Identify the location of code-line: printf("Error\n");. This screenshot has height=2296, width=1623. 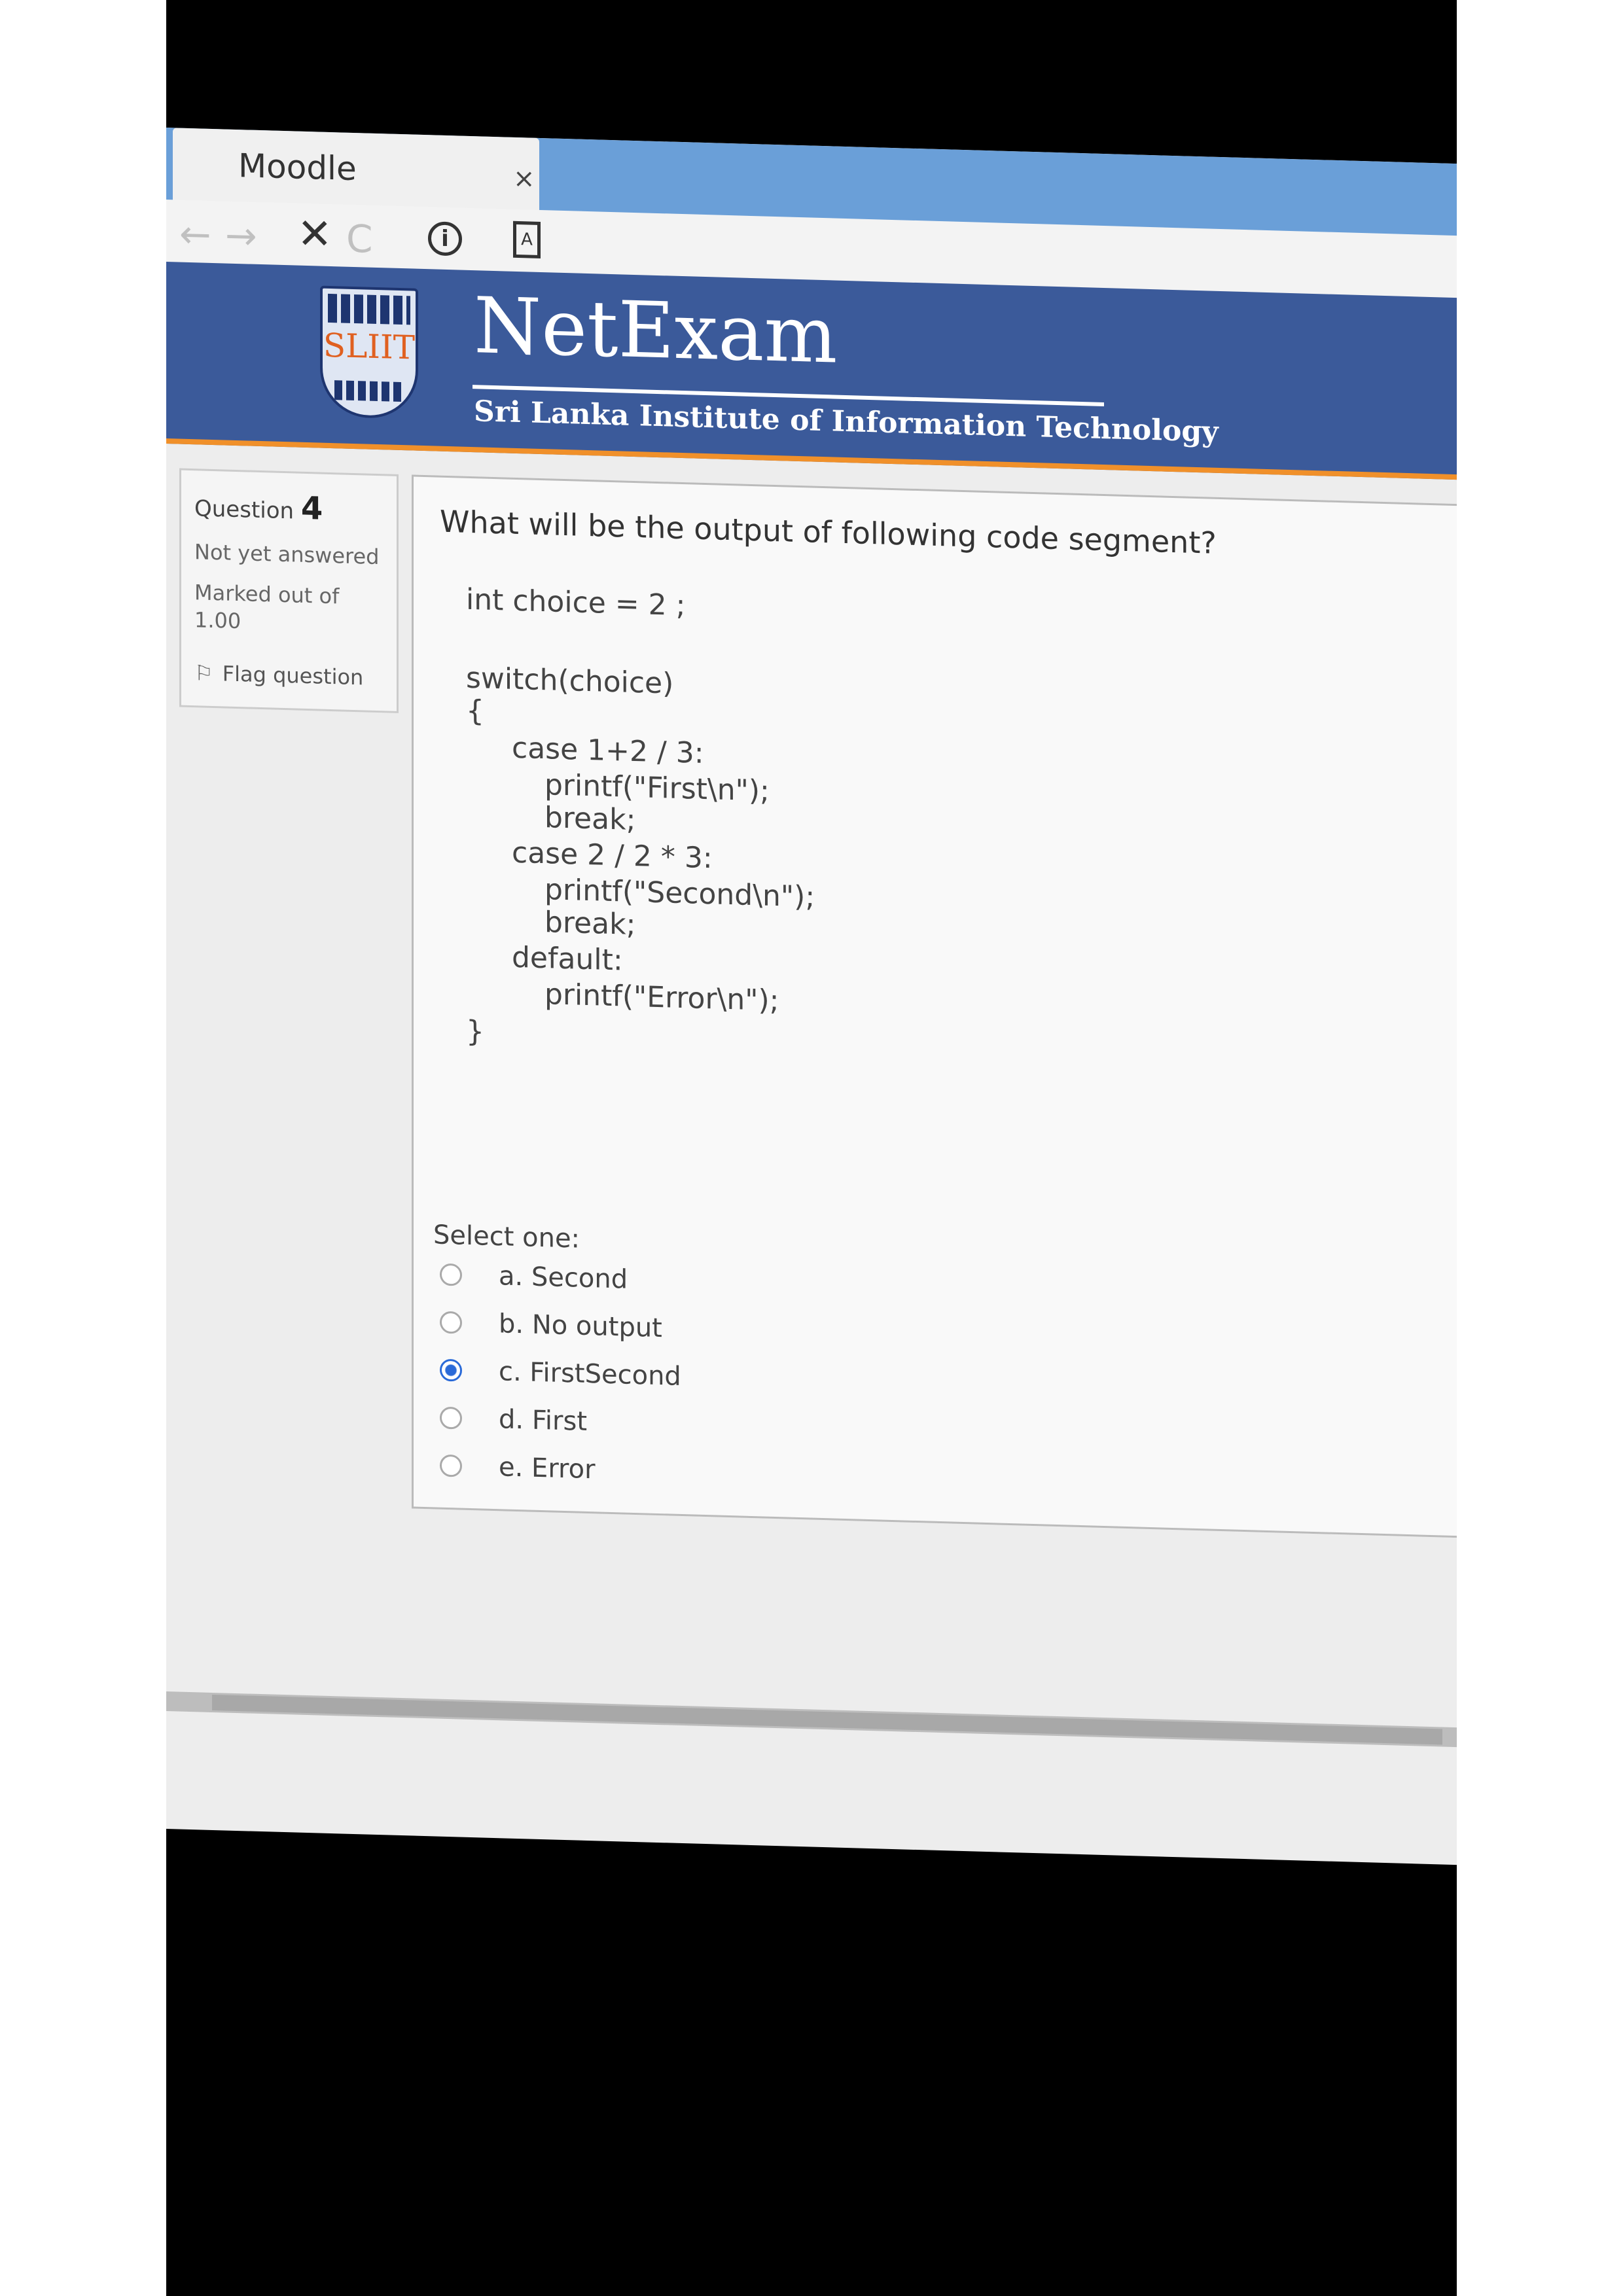
(661, 998).